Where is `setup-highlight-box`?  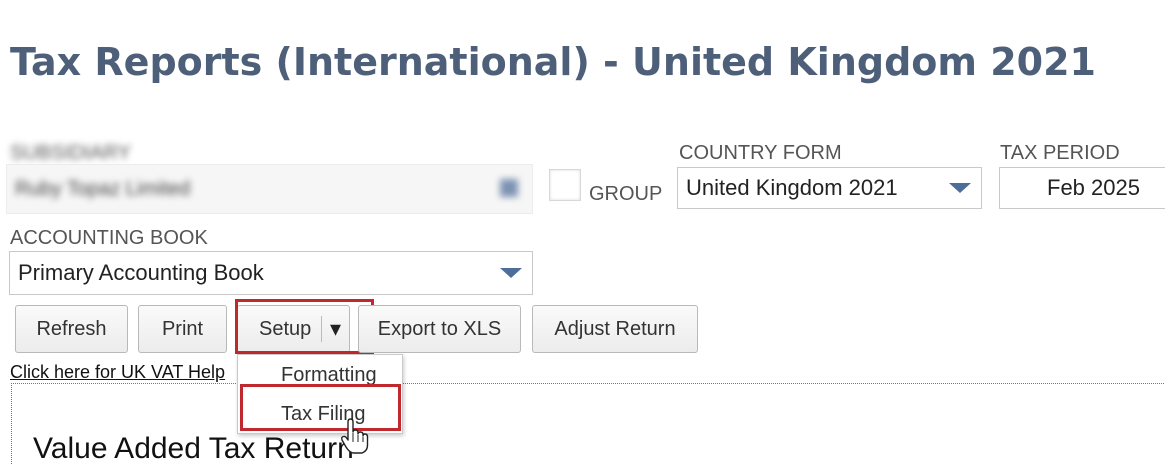
setup-highlight-box is located at coordinates (304, 326).